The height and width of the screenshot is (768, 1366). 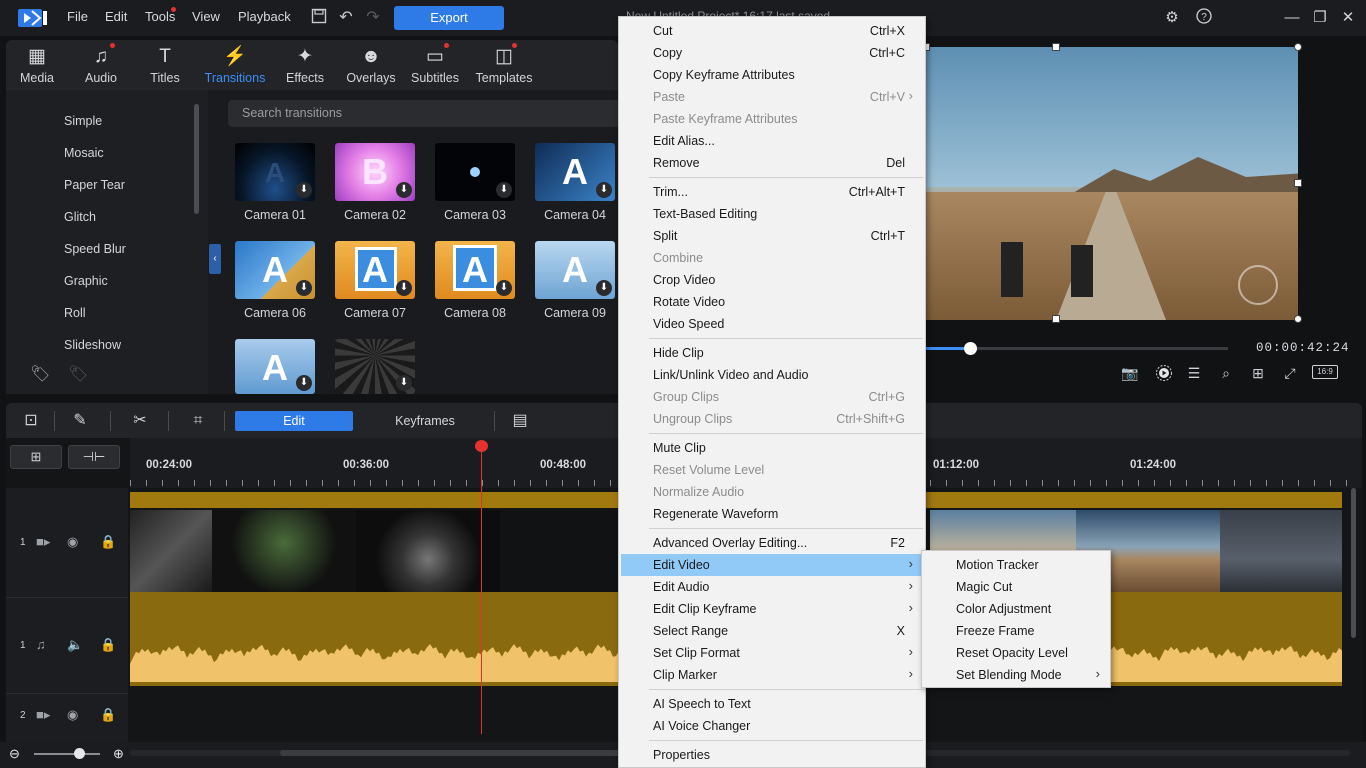 I want to click on add-tag-icon: 🏷, so click(x=40, y=374).